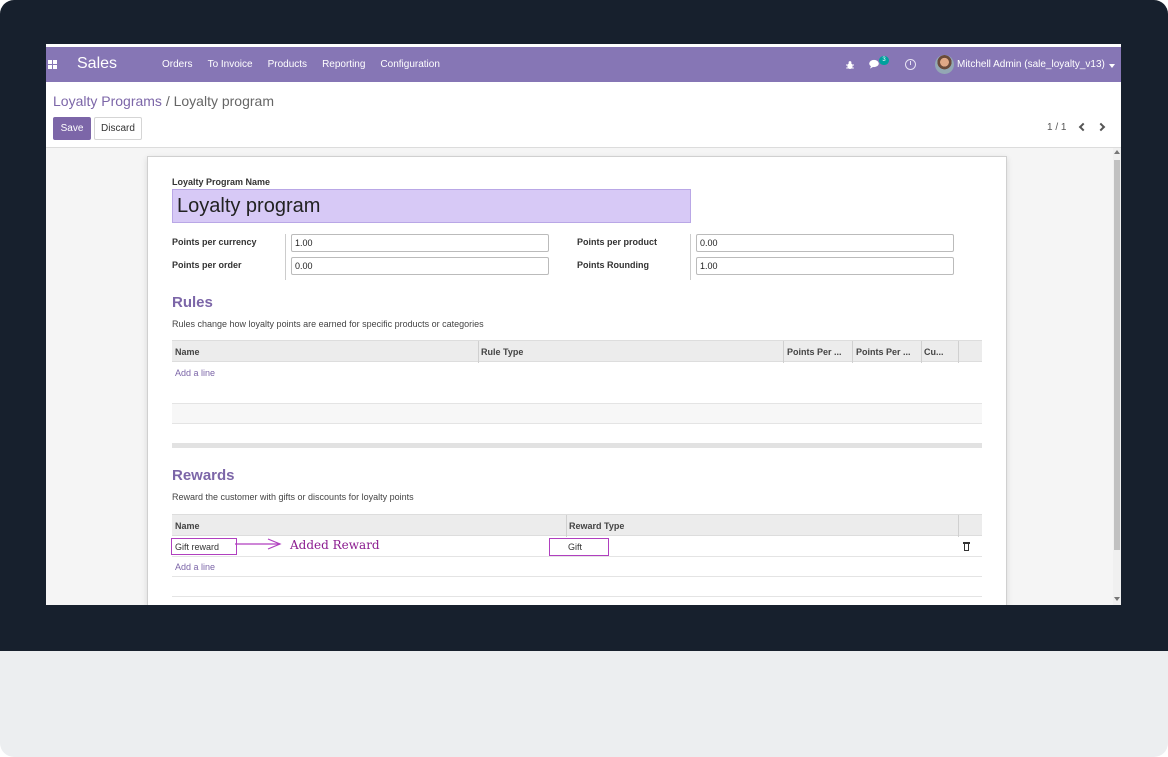 This screenshot has width=1168, height=757. What do you see at coordinates (187, 352) in the screenshot?
I see `rules-col-name: Name` at bounding box center [187, 352].